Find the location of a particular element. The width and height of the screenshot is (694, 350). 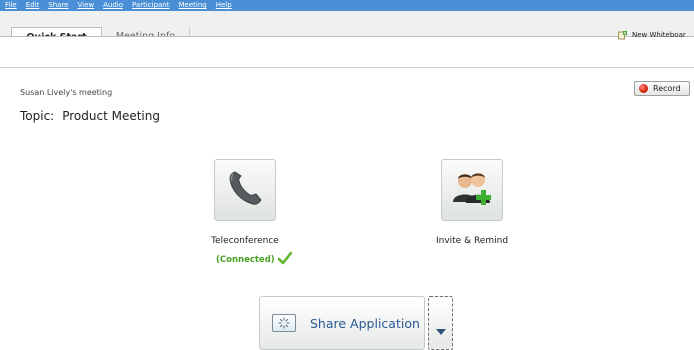

teleconference-status: (Connected) is located at coordinates (254, 259).